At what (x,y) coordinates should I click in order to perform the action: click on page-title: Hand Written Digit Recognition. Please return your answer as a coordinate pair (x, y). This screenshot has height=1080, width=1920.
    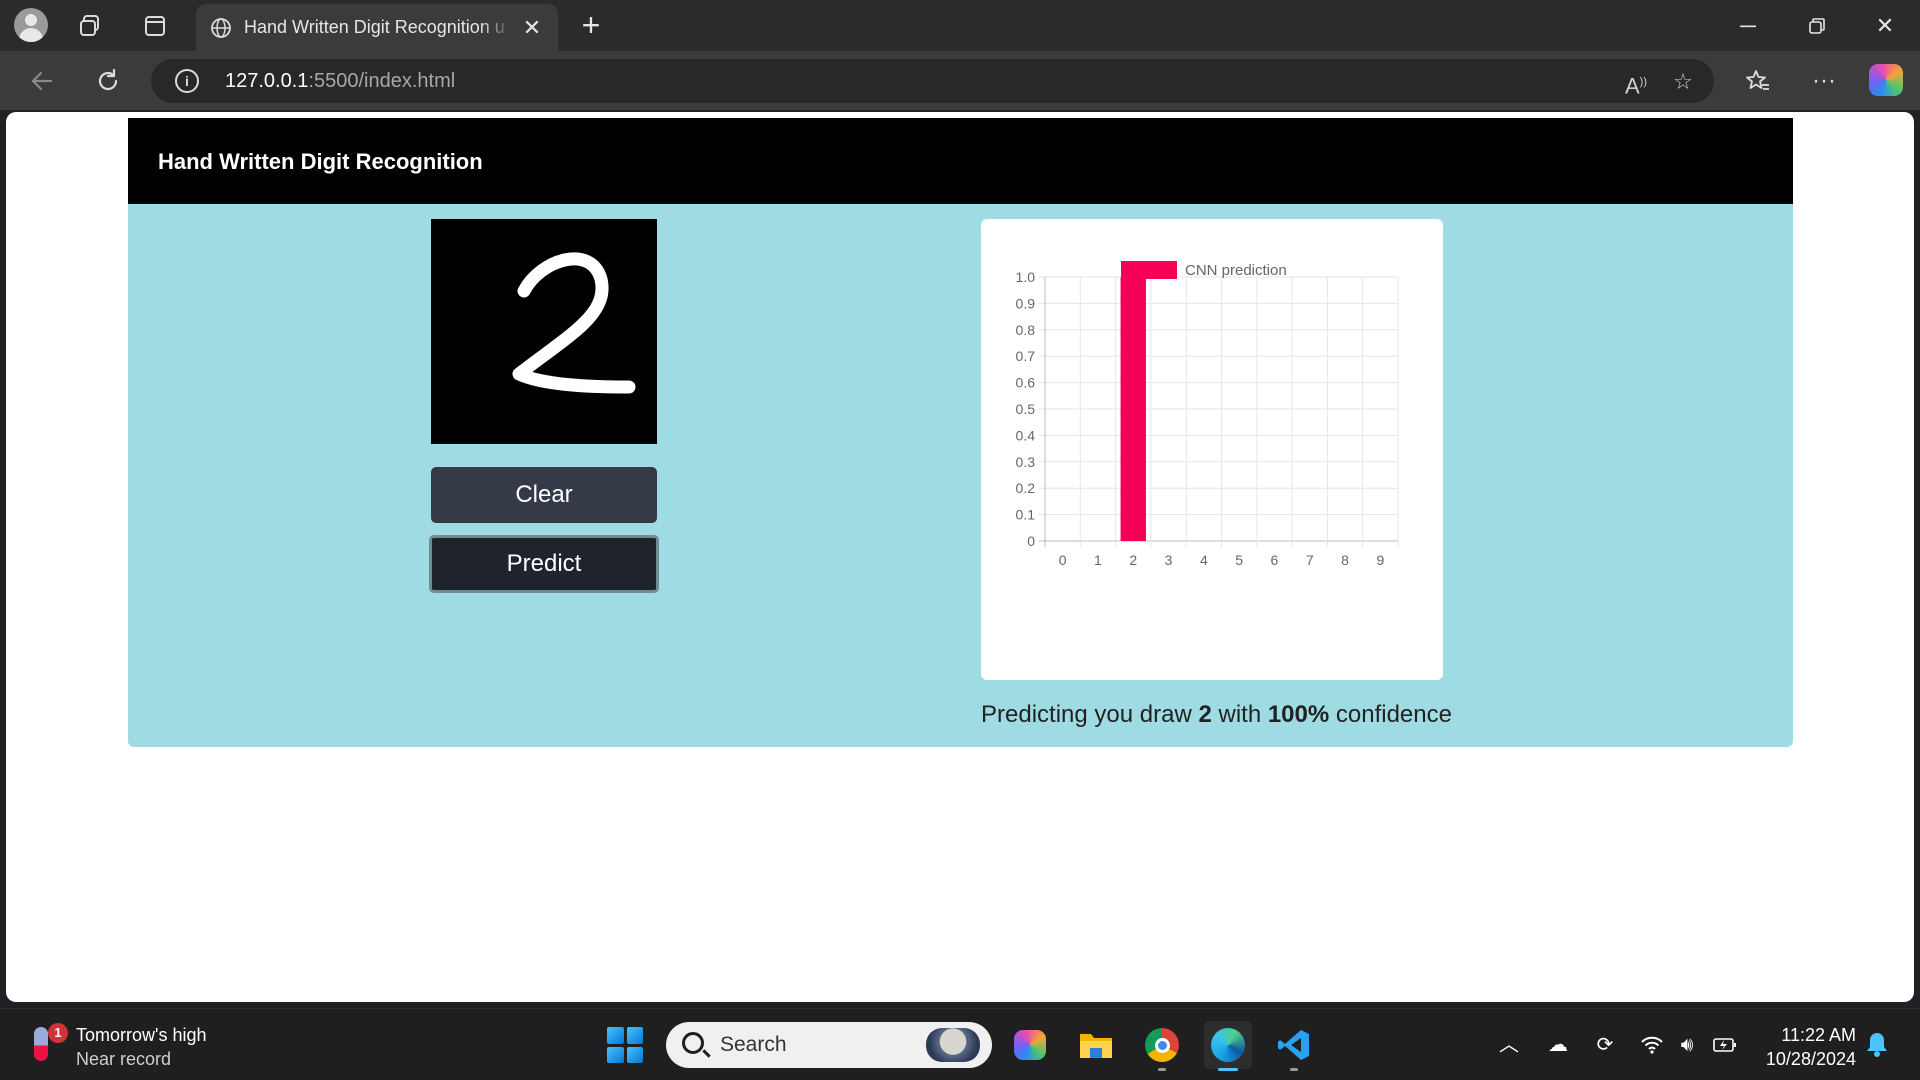
    Looking at the image, I should click on (320, 161).